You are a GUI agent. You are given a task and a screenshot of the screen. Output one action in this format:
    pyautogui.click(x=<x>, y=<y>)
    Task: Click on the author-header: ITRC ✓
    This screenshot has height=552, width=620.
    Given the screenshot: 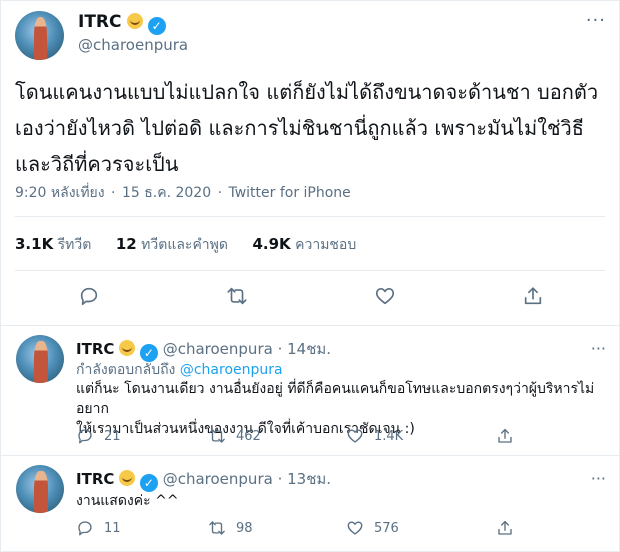 What is the action you would take?
    pyautogui.click(x=122, y=23)
    